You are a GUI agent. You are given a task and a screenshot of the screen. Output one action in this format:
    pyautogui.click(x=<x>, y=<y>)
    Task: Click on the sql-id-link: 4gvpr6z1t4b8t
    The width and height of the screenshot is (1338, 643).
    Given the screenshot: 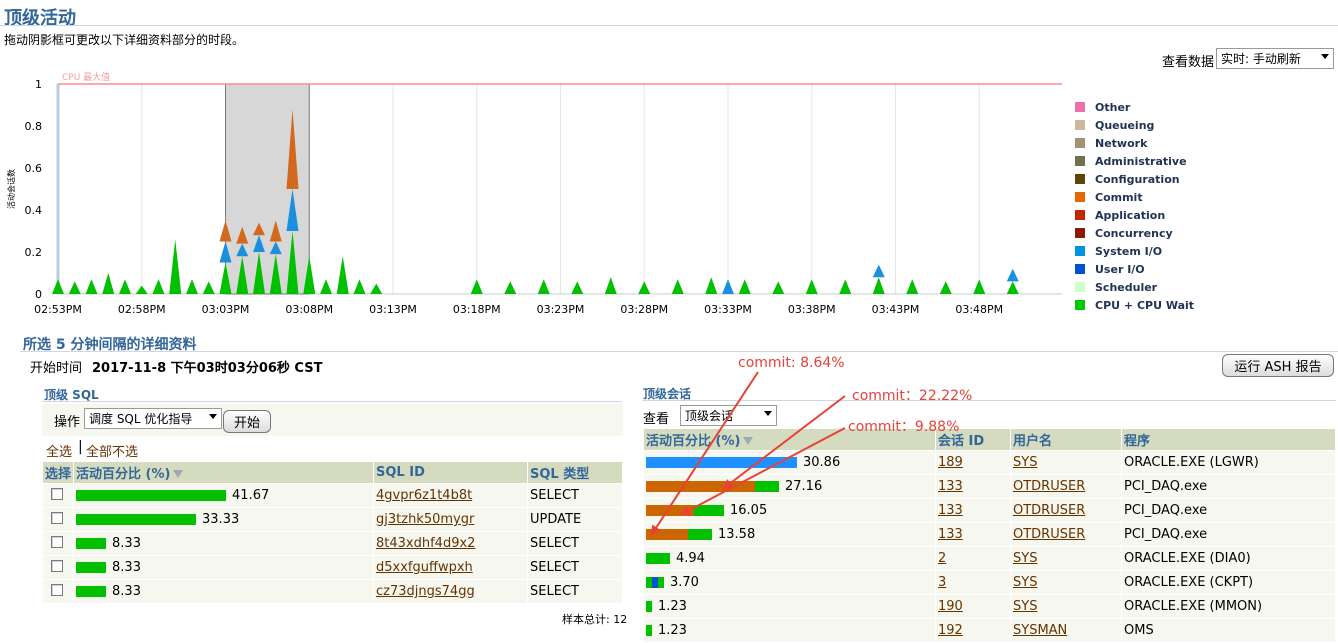 What is the action you would take?
    pyautogui.click(x=424, y=495)
    